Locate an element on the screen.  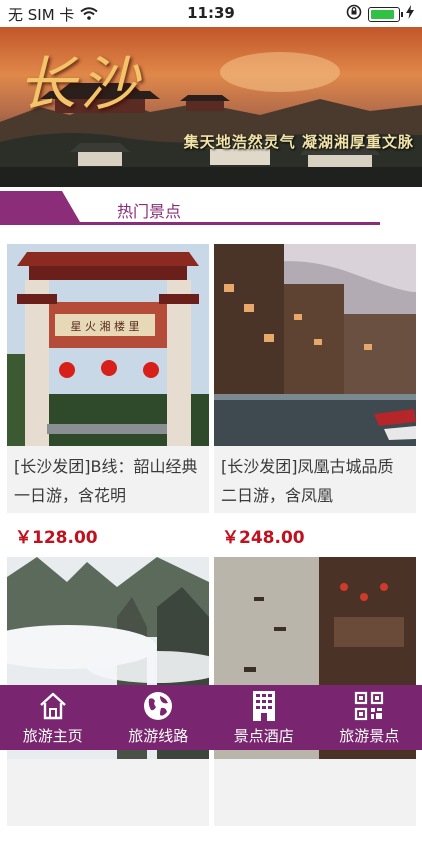
tab-attractions: 旅游景点 is located at coordinates (369, 717).